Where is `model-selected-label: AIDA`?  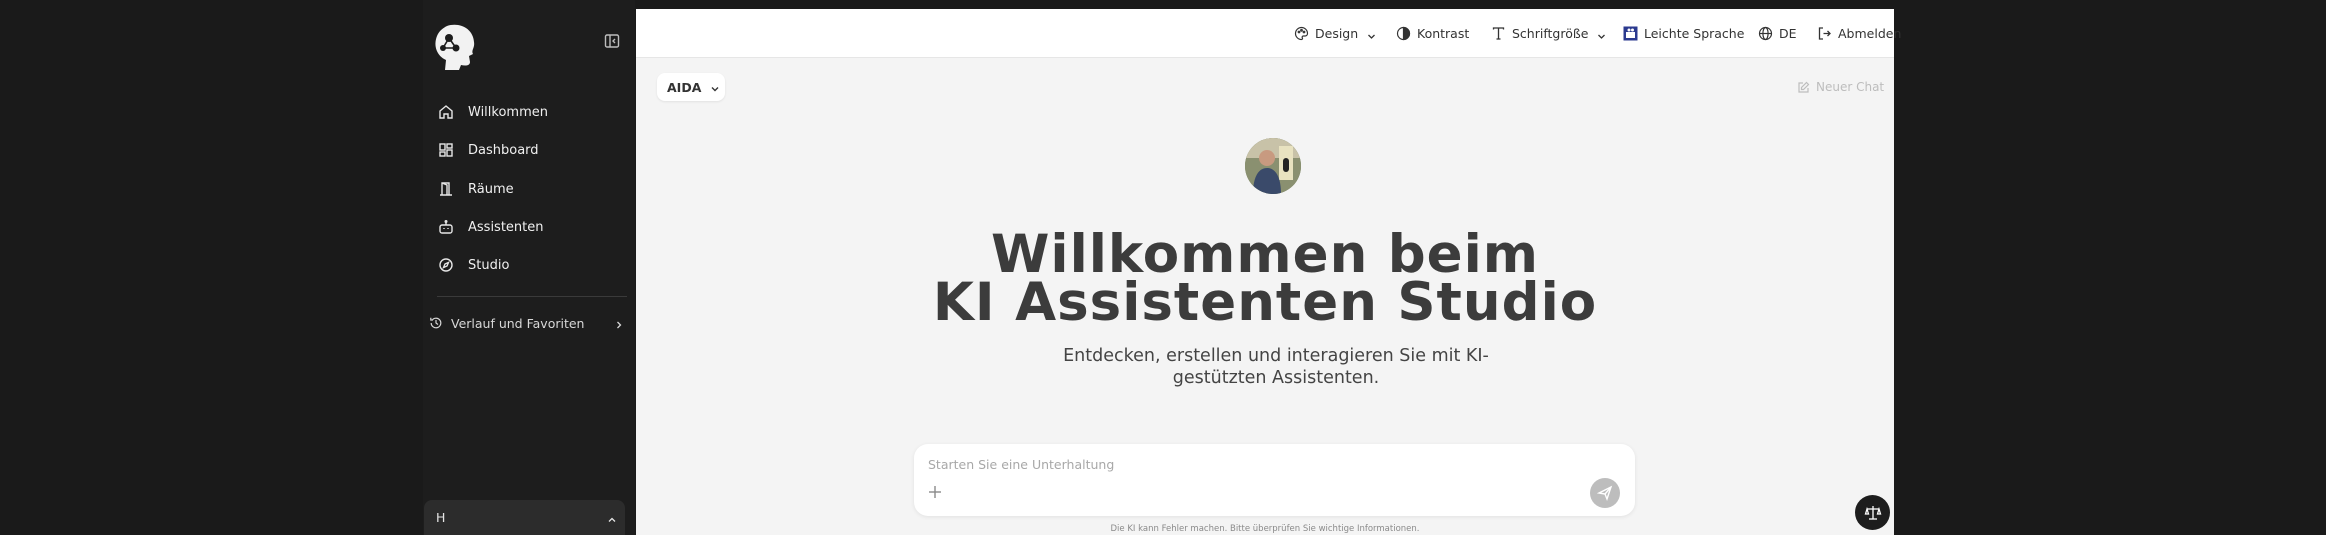
model-selected-label: AIDA is located at coordinates (684, 87).